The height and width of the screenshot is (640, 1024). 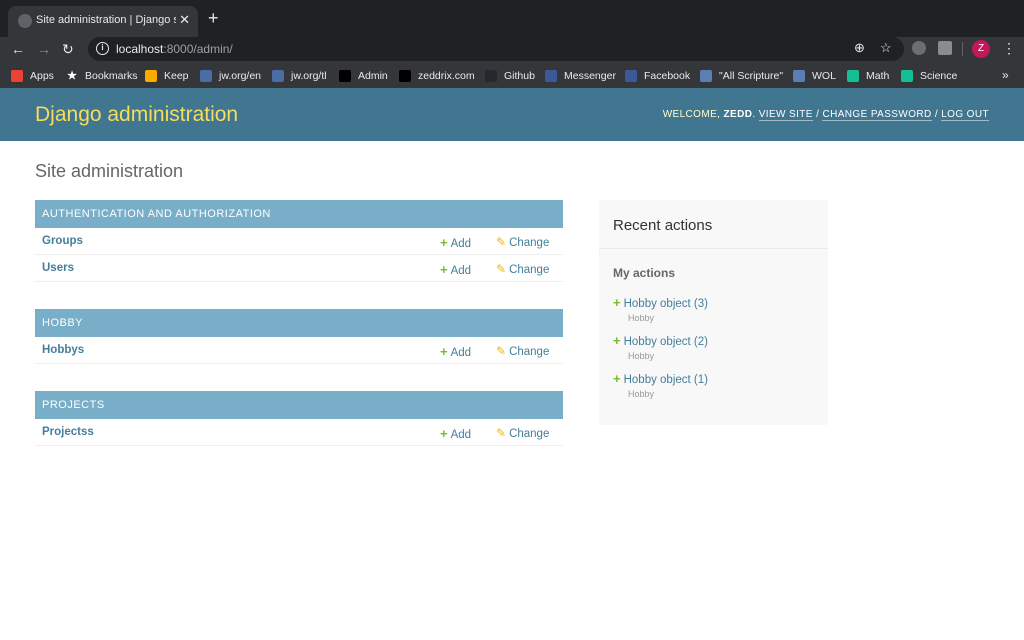 I want to click on globe-icon, so click(x=25, y=21).